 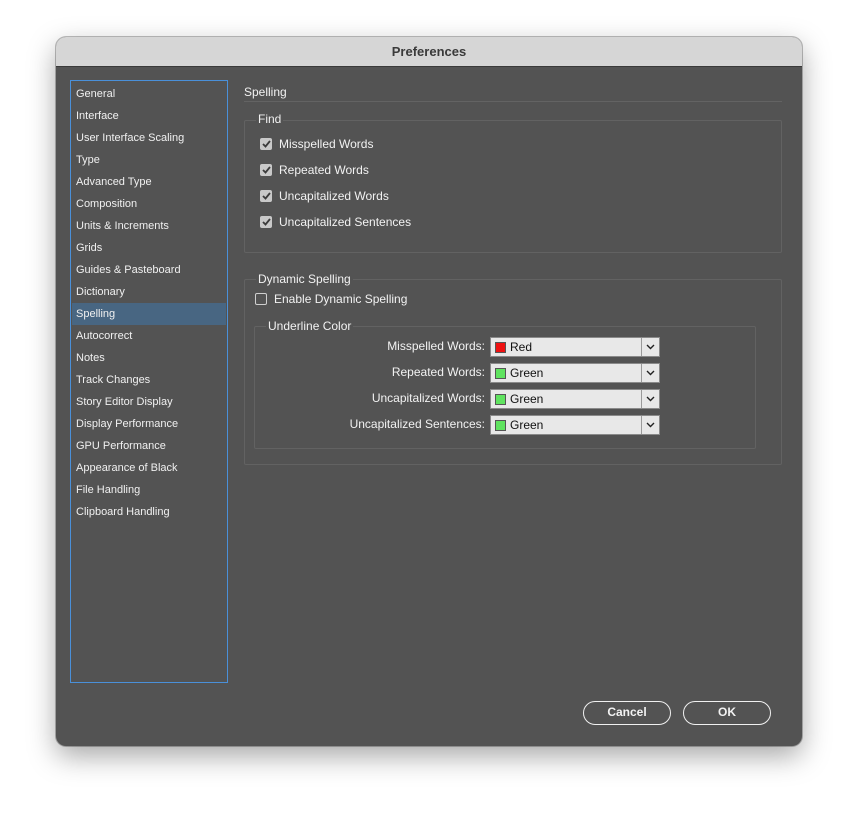 I want to click on find-uncapitalized-sentences-option: Uncapitalized Sentences, so click(x=335, y=222).